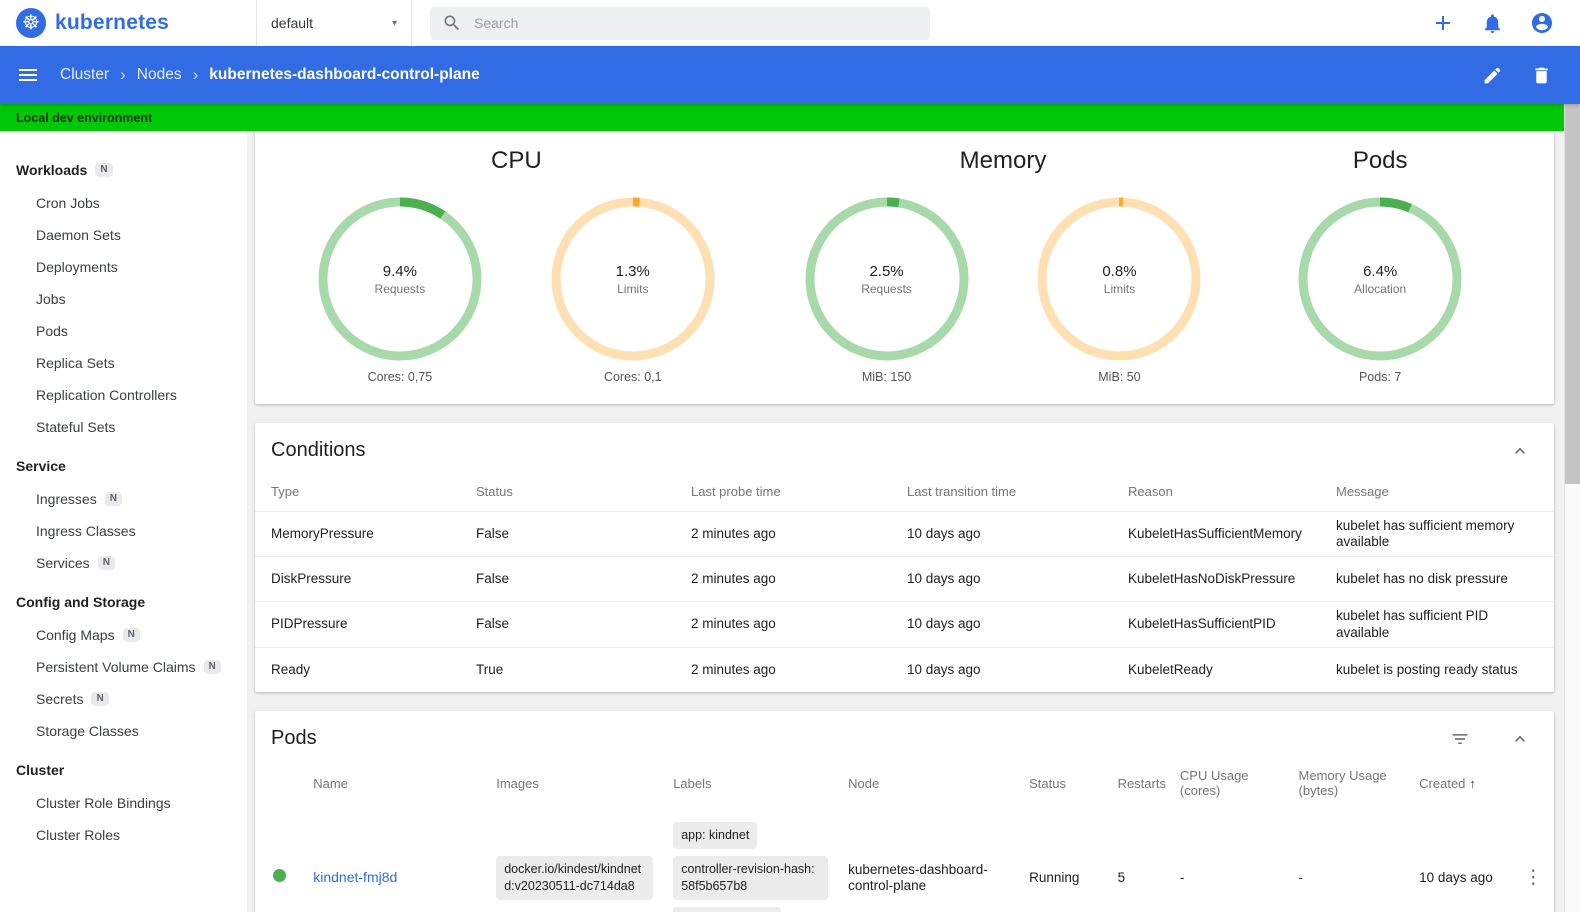  Describe the element at coordinates (887, 290) in the screenshot. I see `gauge-memory-requests: 2.5% Requests MiB: 150` at that location.